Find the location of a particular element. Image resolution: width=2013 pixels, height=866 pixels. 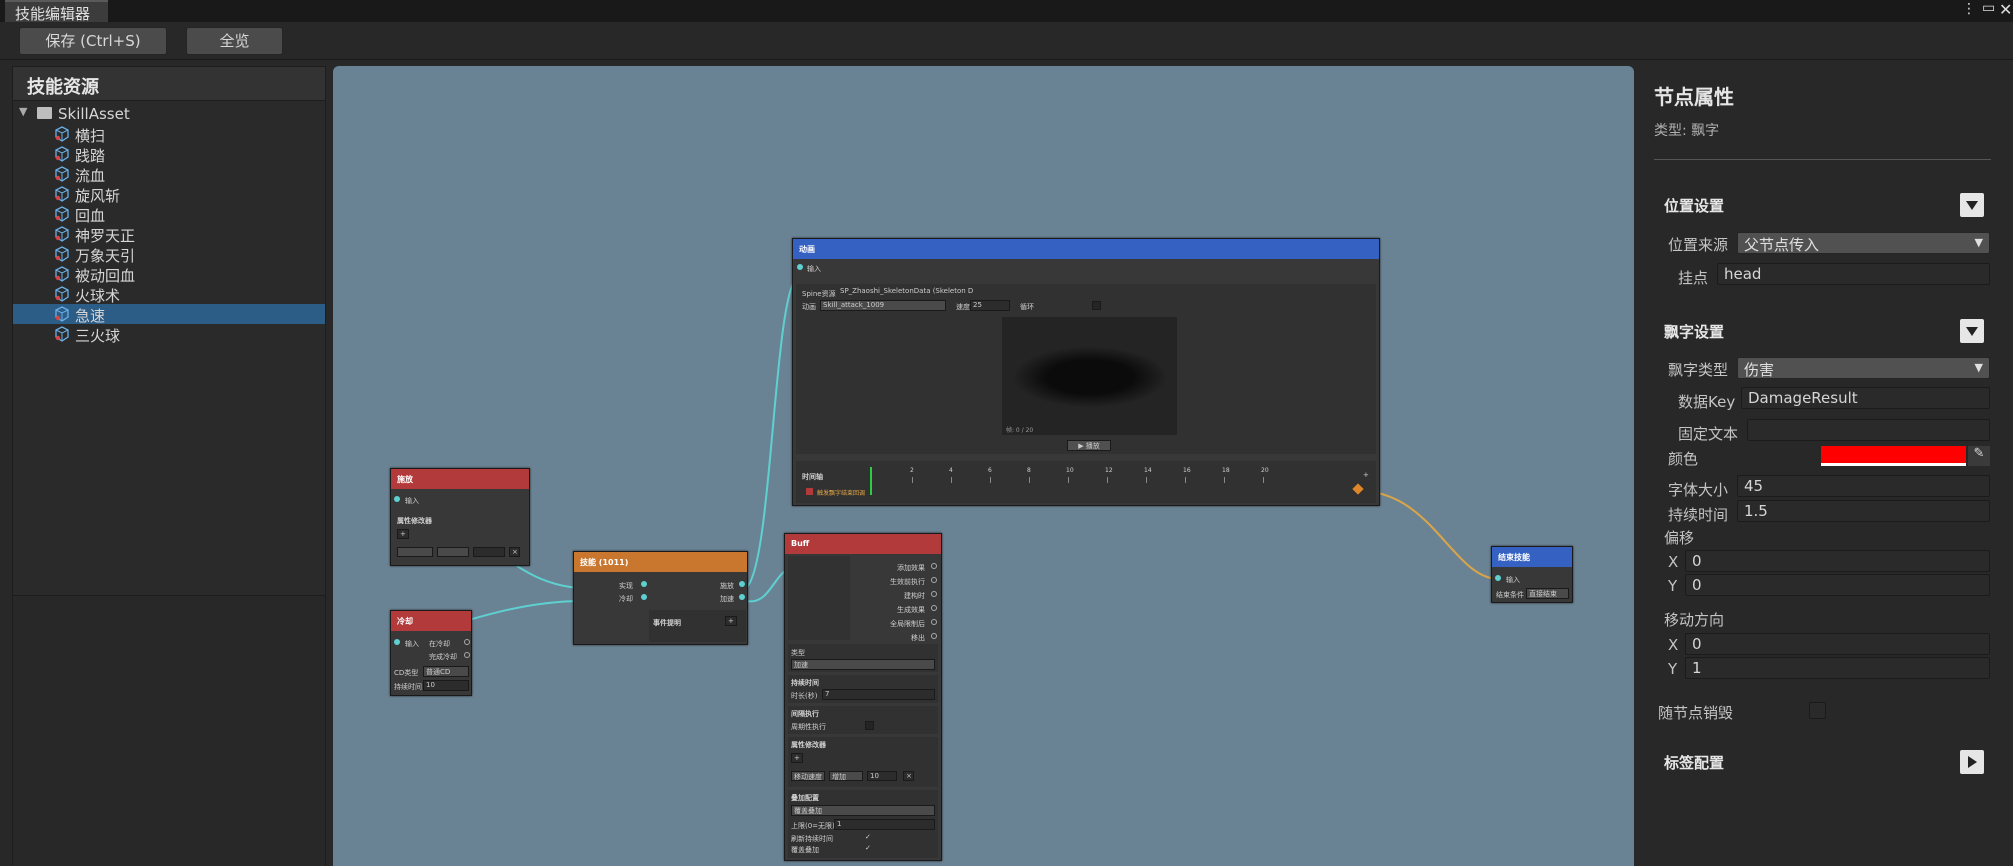

tree-root: ▼ SkillAsset is located at coordinates (169, 114).